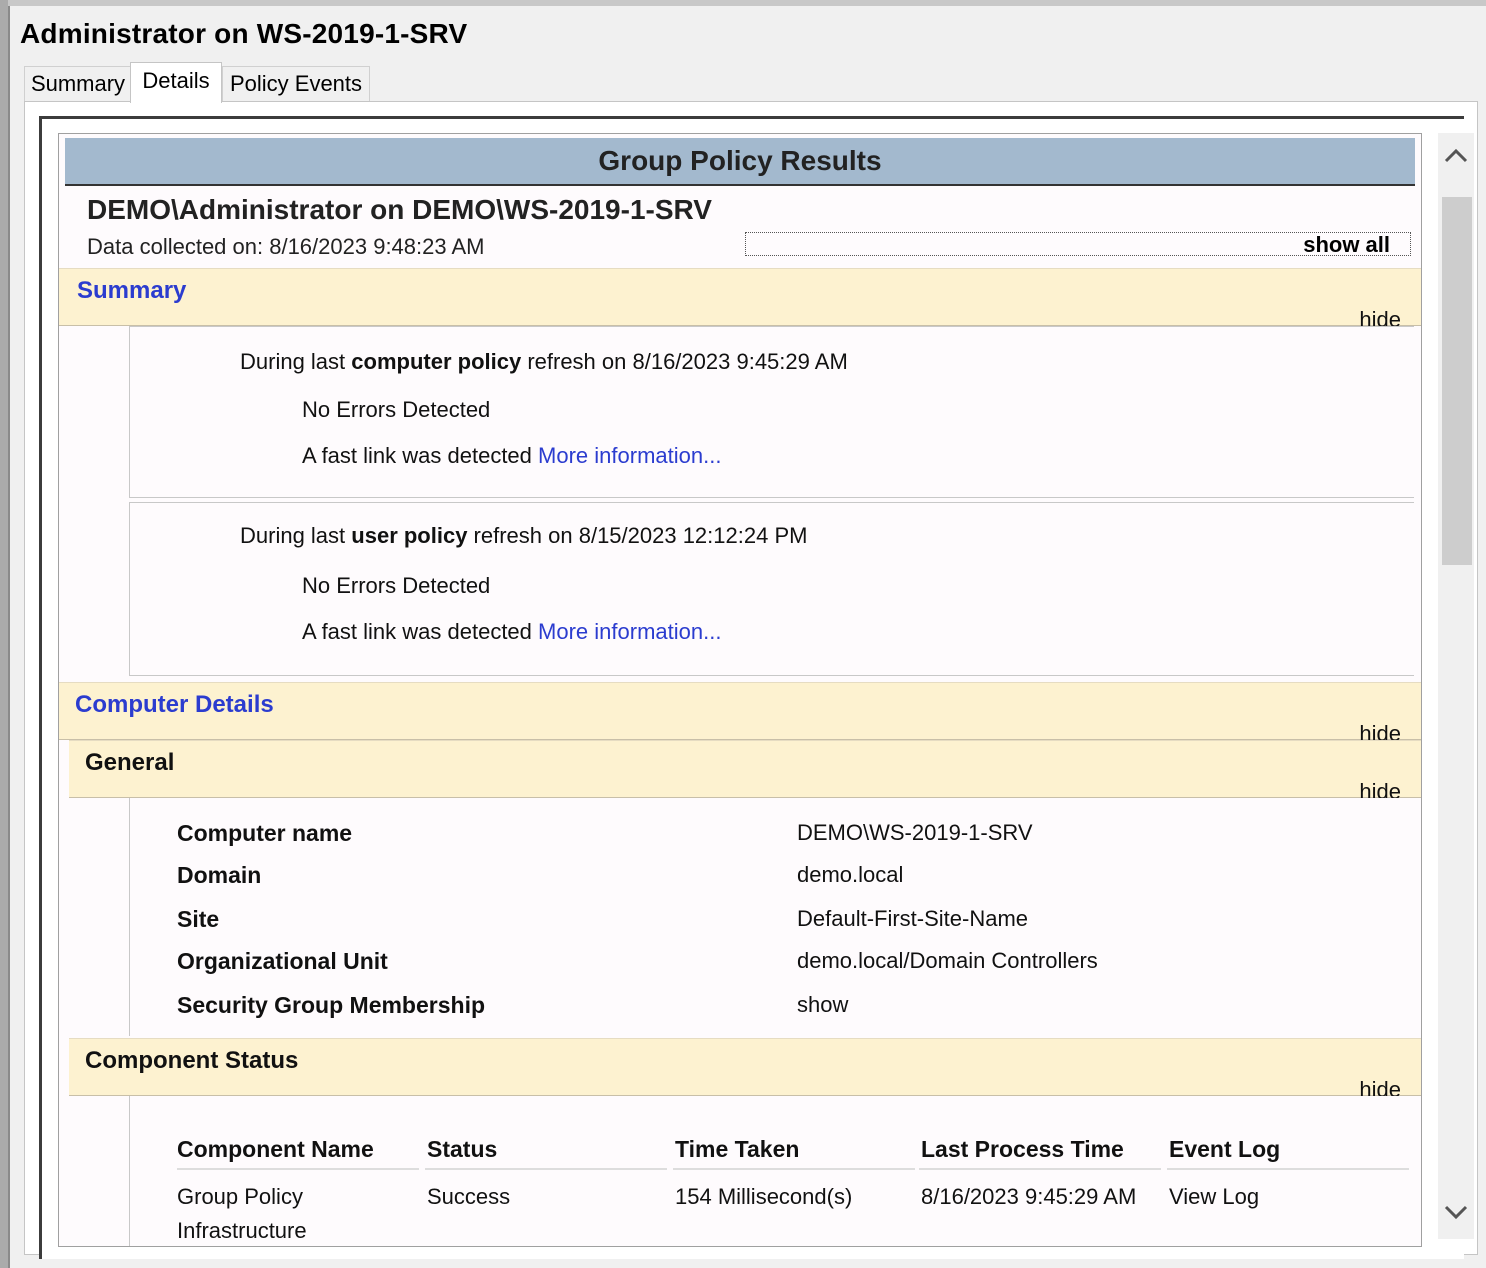 Image resolution: width=1486 pixels, height=1268 pixels. I want to click on site-label: Site, so click(198, 919).